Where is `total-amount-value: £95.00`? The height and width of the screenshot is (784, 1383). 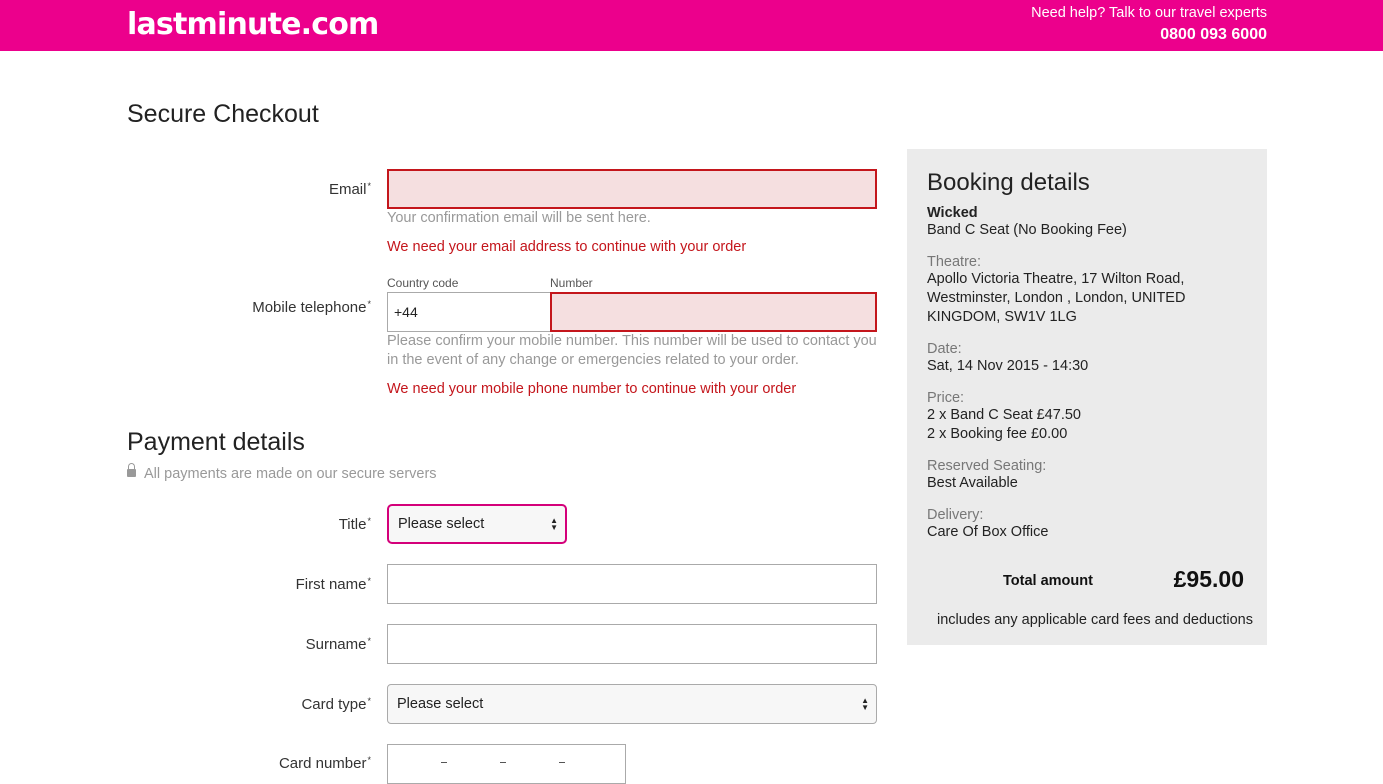
total-amount-value: £95.00 is located at coordinates (1208, 579).